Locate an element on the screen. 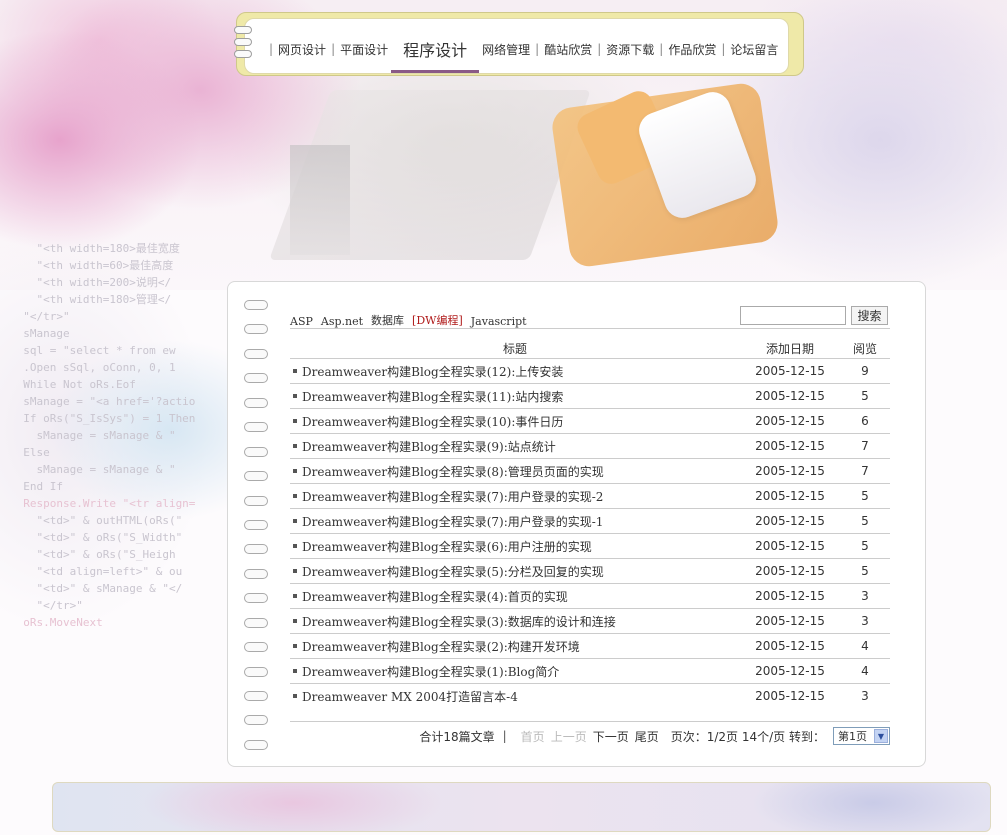 Image resolution: width=1007 pixels, height=835 pixels. page-select: 第1页 ▼ is located at coordinates (861, 736).